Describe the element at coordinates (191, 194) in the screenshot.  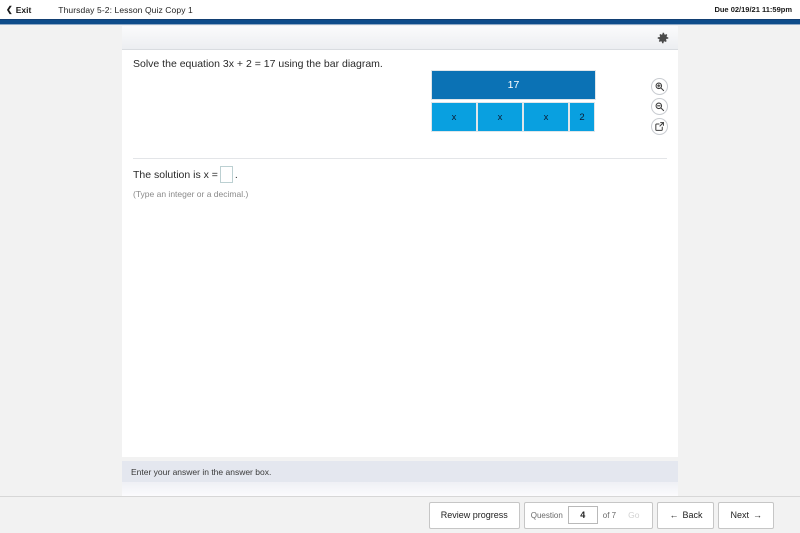
I see `answer-hint: (Type an integer or a decimal.)` at that location.